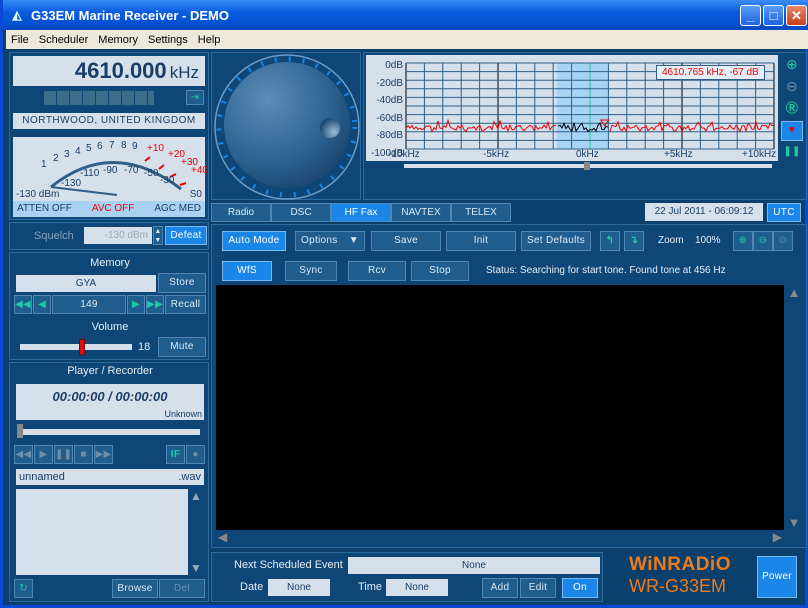 Image resolution: width=808 pixels, height=608 pixels. What do you see at coordinates (186, 235) in the screenshot?
I see `squelch-defeat-button: Defeat` at bounding box center [186, 235].